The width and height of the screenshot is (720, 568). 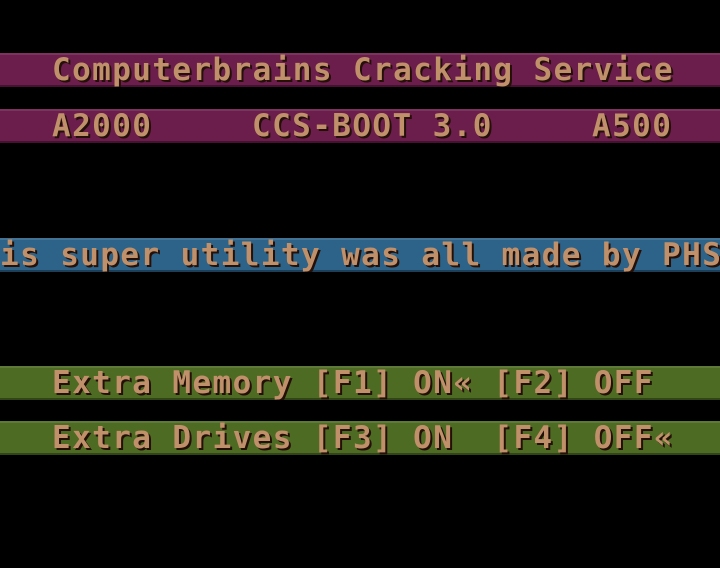 I want to click on a500-boot-option: A500, so click(x=632, y=126).